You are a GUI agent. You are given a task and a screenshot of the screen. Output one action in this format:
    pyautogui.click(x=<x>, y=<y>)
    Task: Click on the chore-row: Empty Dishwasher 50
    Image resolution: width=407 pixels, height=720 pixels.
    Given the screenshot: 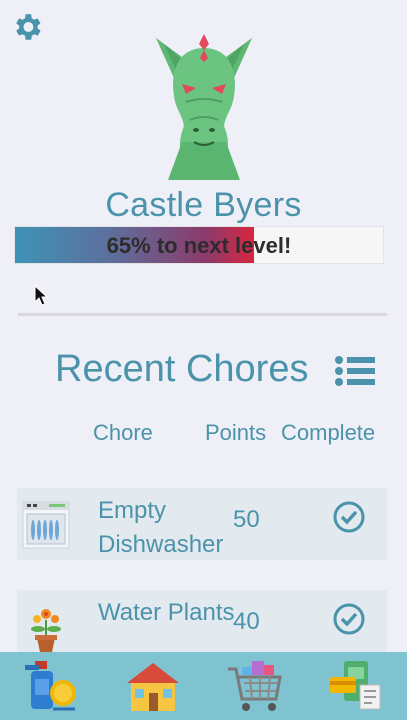 What is the action you would take?
    pyautogui.click(x=202, y=524)
    